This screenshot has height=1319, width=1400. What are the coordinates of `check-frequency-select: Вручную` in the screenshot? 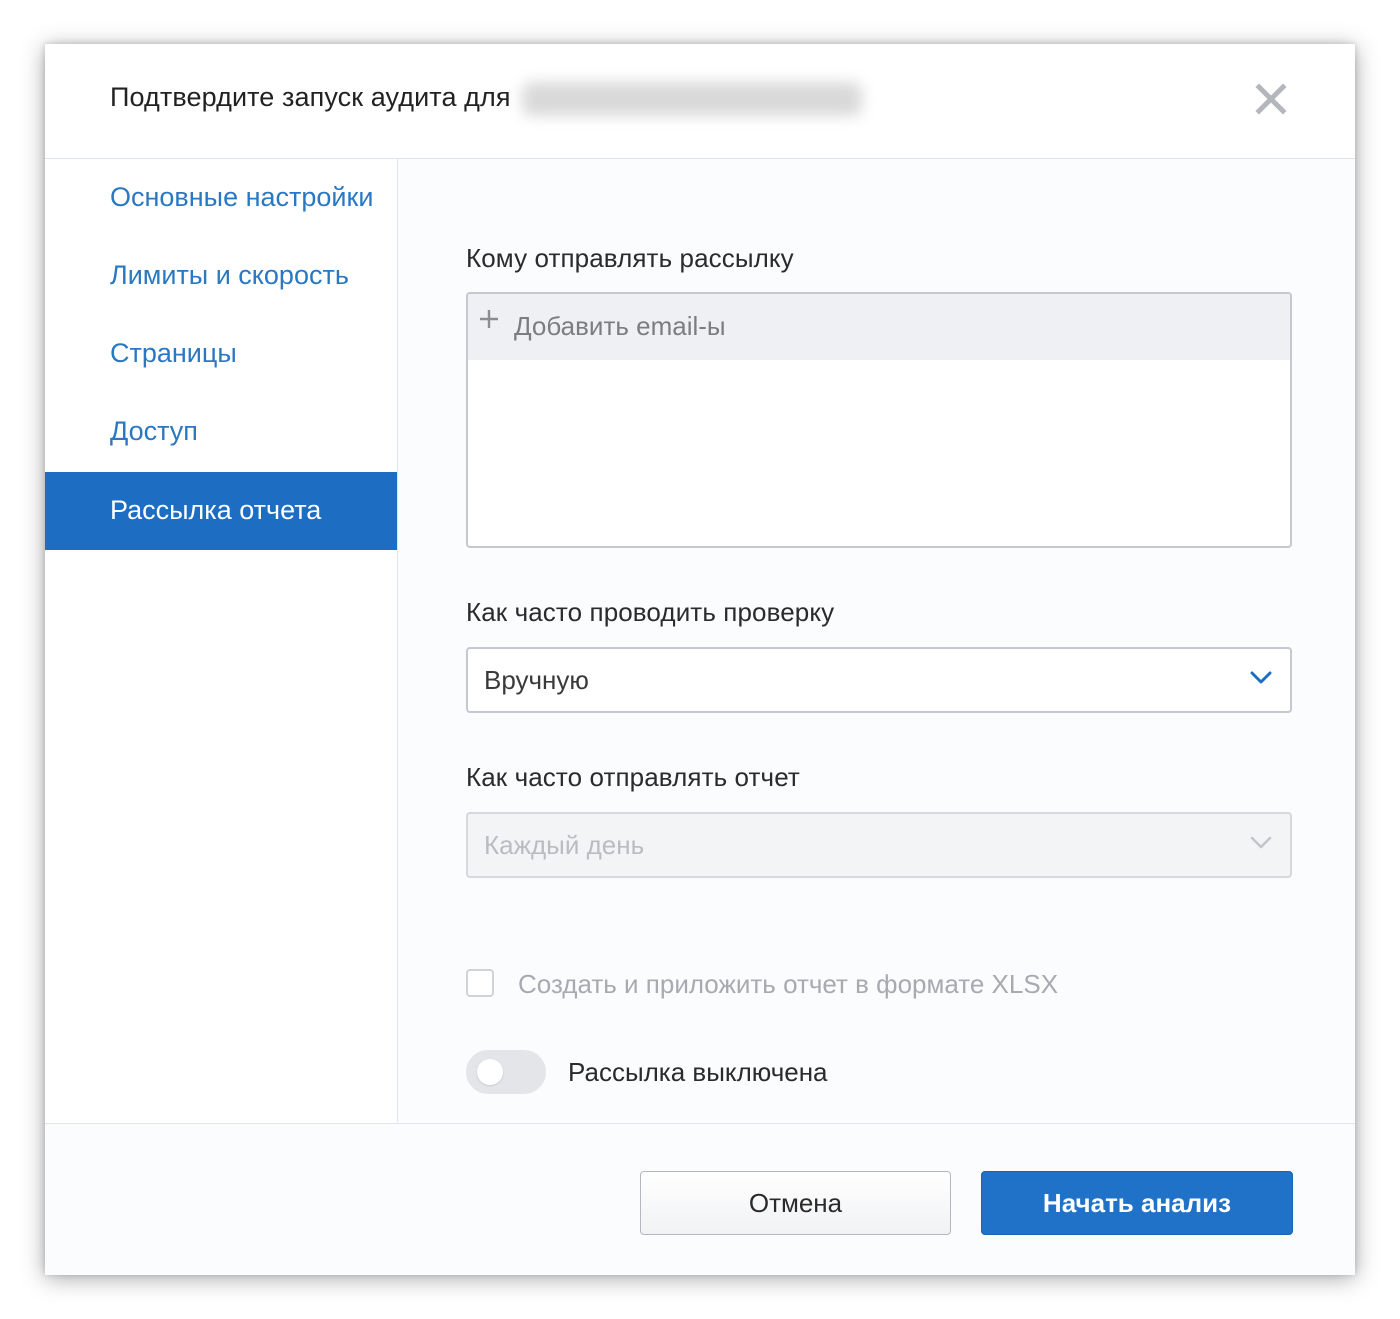 It's located at (879, 680).